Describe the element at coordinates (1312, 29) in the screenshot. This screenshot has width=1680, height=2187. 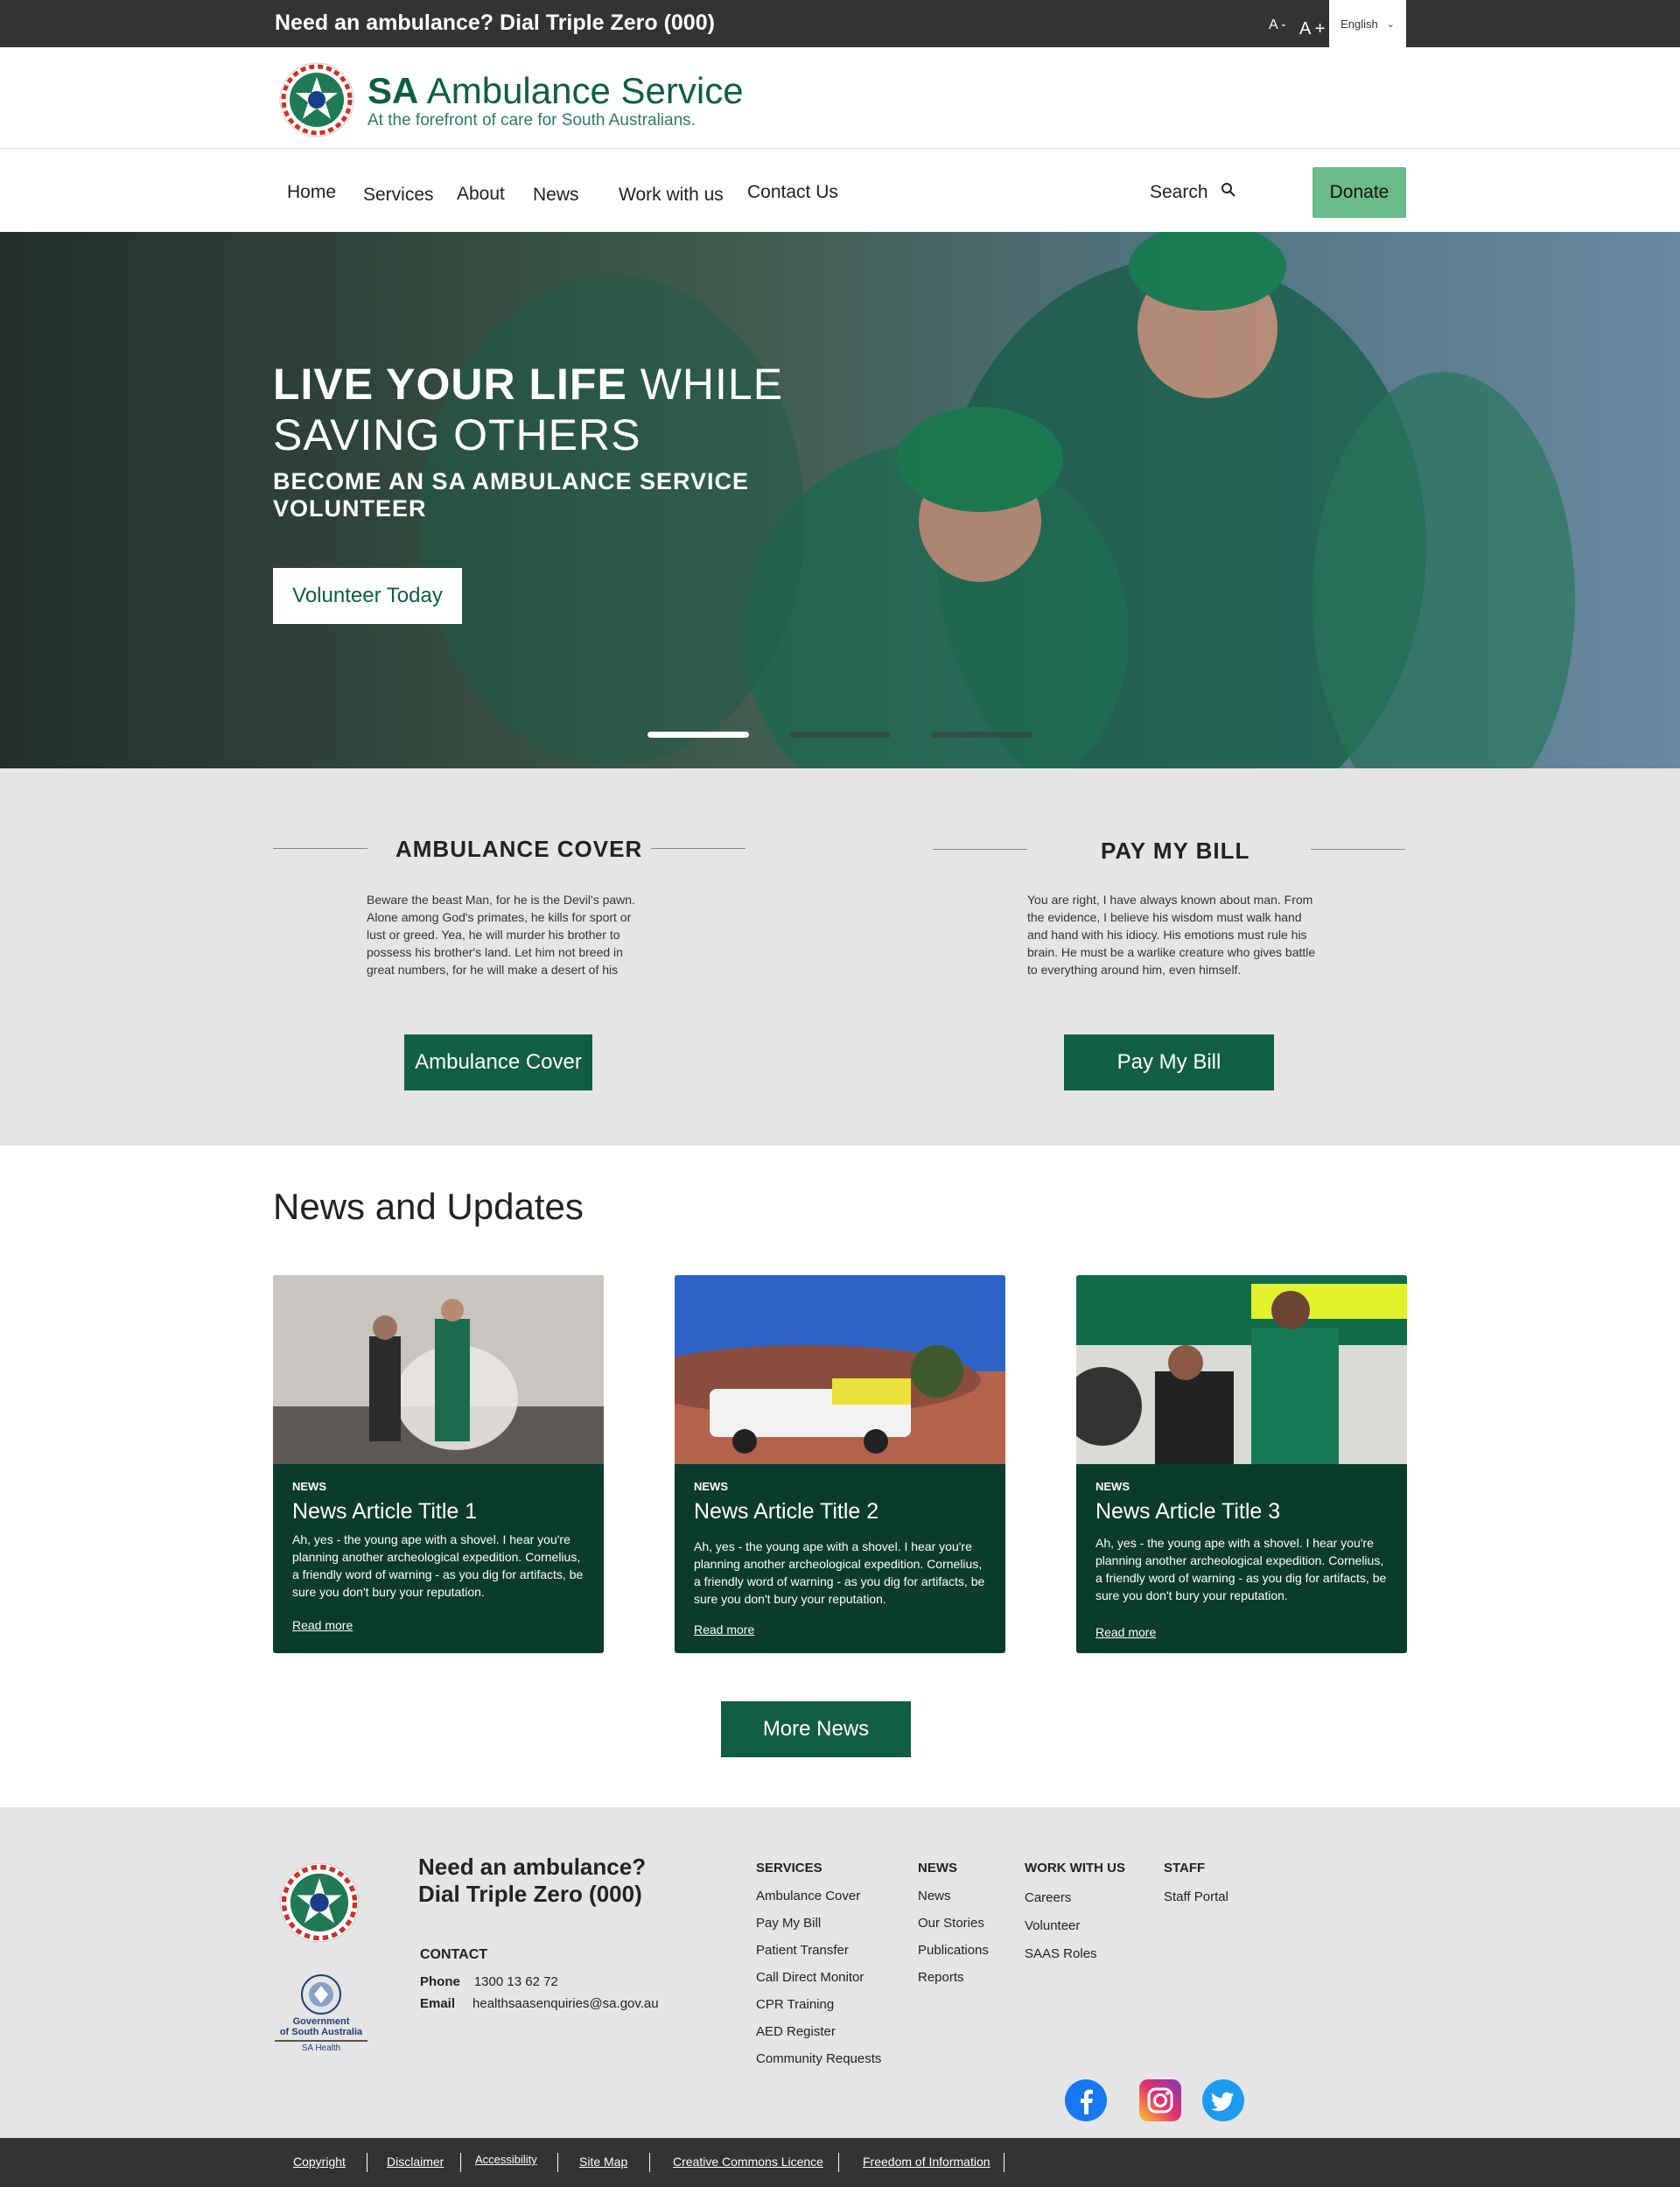
I see `font-increase-button: A +` at that location.